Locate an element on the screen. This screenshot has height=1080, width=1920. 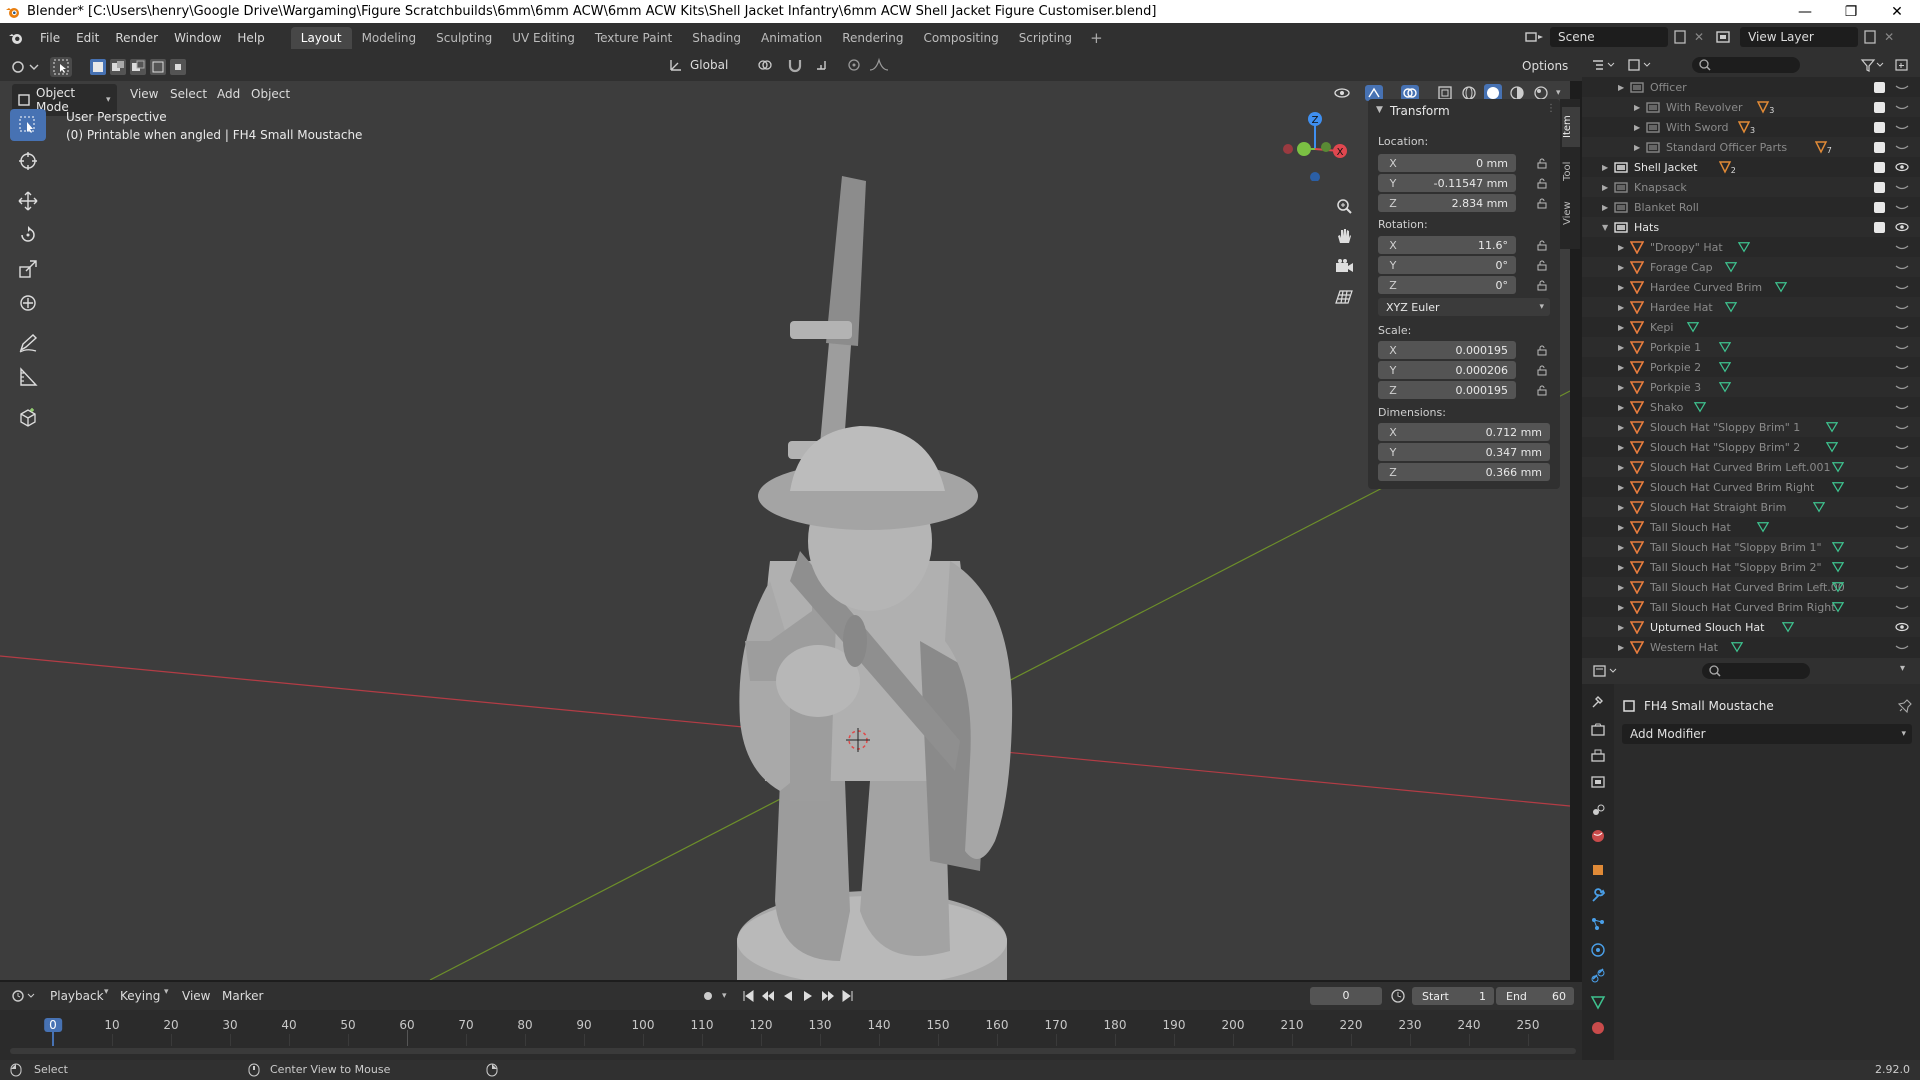
play-reverse-icon is located at coordinates (788, 996).